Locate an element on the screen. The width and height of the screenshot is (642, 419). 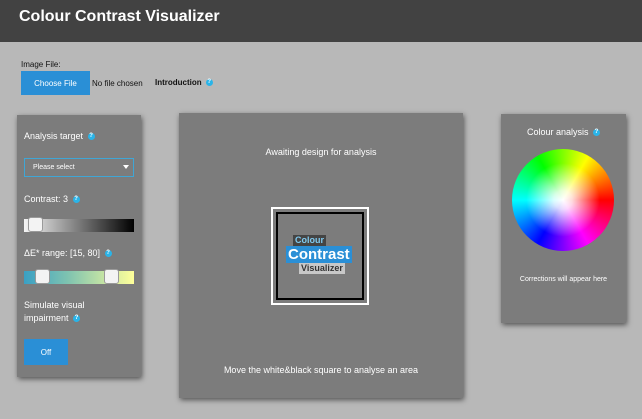
analysis-target-label: Analysis target ? is located at coordinates (59, 136).